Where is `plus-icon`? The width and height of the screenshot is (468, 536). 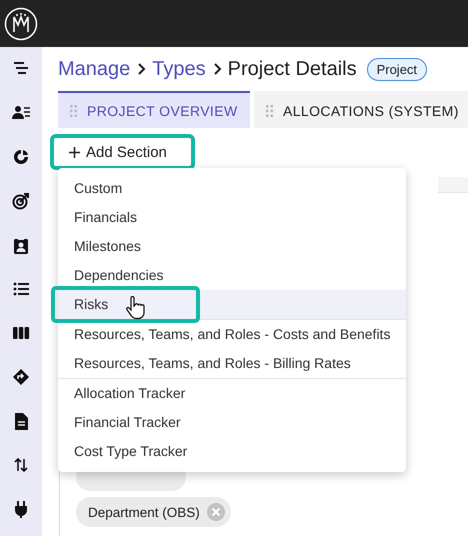
plus-icon is located at coordinates (74, 152).